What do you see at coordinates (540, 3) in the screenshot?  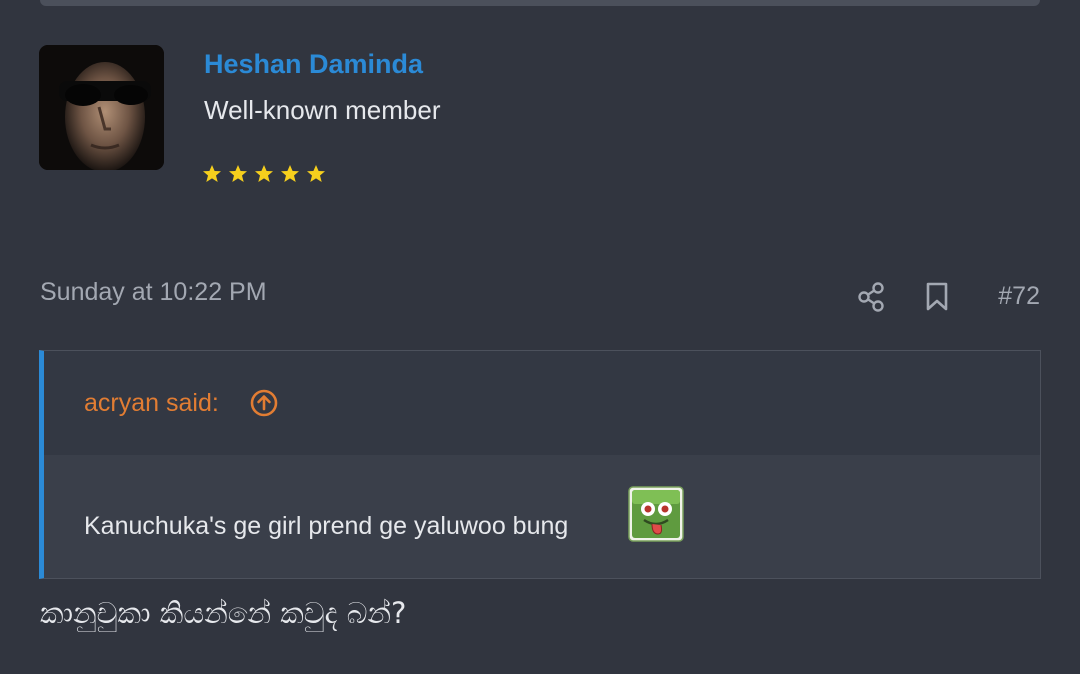 I see `previous-post-divider` at bounding box center [540, 3].